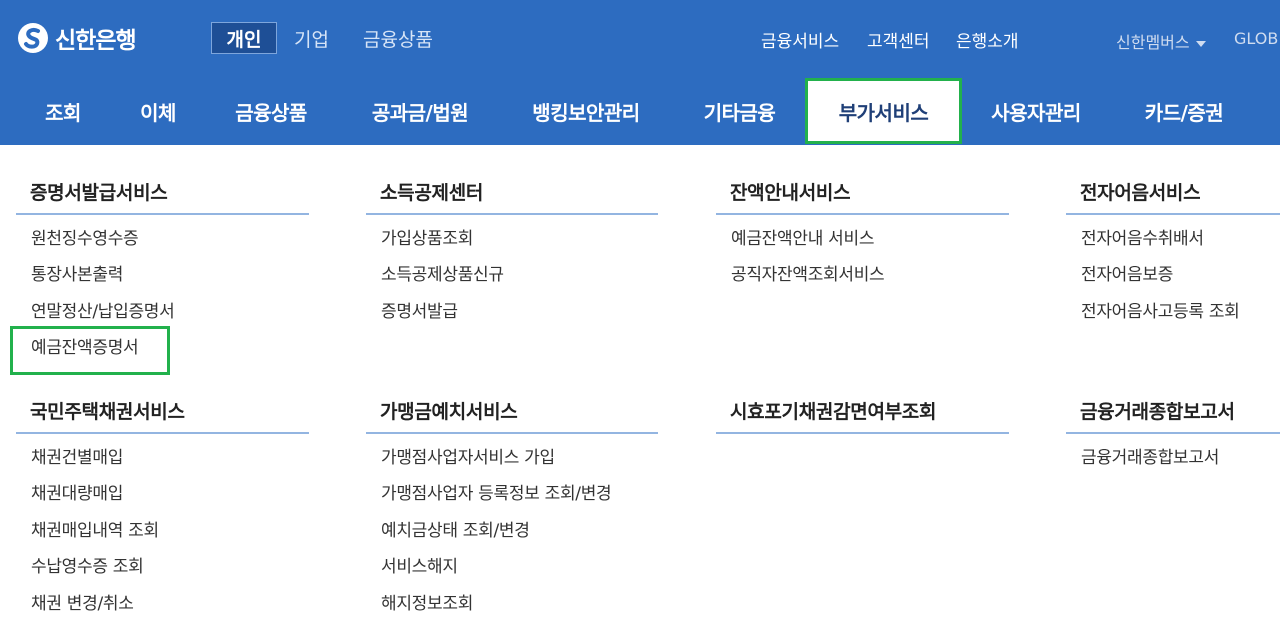 The height and width of the screenshot is (627, 1280). I want to click on section-balance-notice: 잔액안내서비스 예금잔액안내 서비스 공직자잔액조회서비스, so click(862, 239).